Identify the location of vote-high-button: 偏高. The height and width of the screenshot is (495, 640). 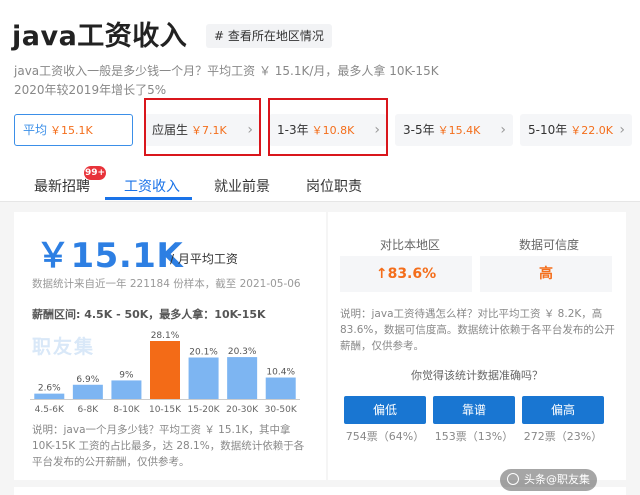
(563, 410).